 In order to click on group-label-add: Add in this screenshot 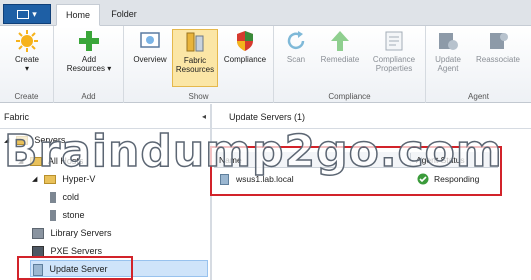, I will do `click(88, 96)`.